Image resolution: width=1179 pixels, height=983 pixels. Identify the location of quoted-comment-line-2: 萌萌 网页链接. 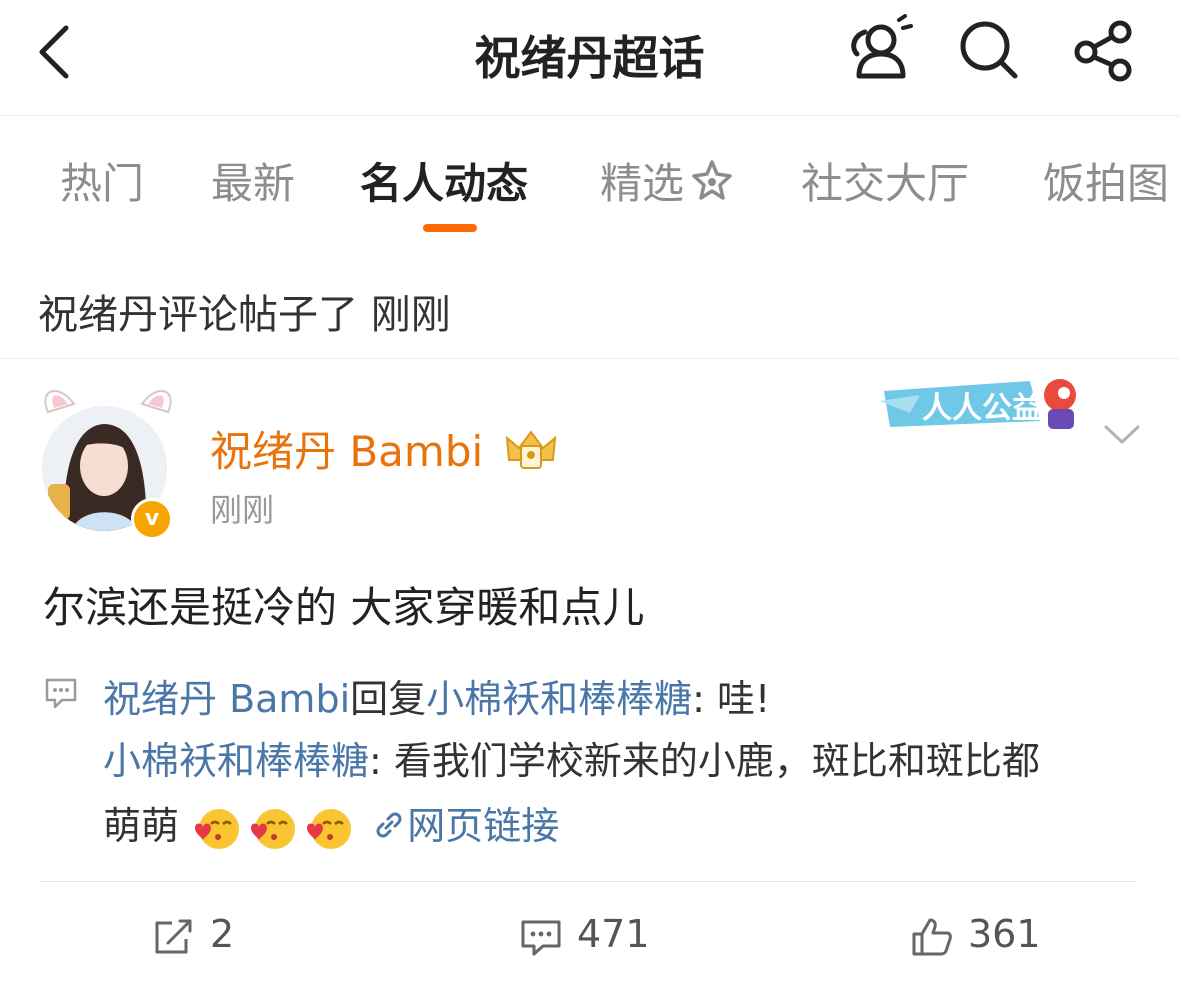
(331, 823).